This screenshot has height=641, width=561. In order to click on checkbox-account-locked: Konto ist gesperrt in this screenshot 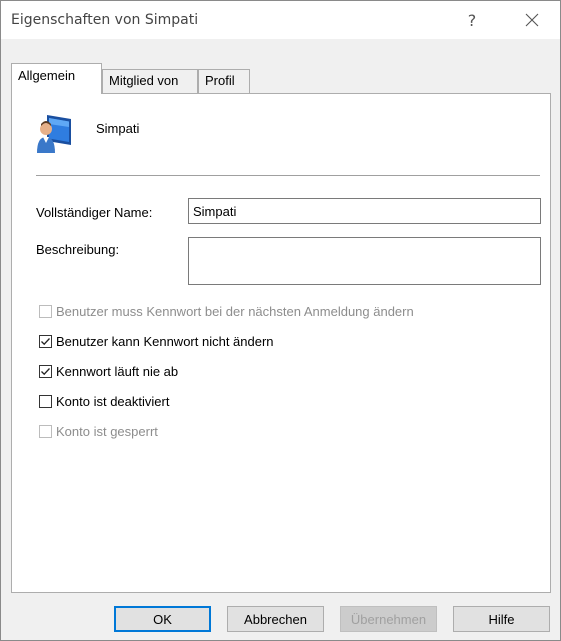, I will do `click(98, 431)`.